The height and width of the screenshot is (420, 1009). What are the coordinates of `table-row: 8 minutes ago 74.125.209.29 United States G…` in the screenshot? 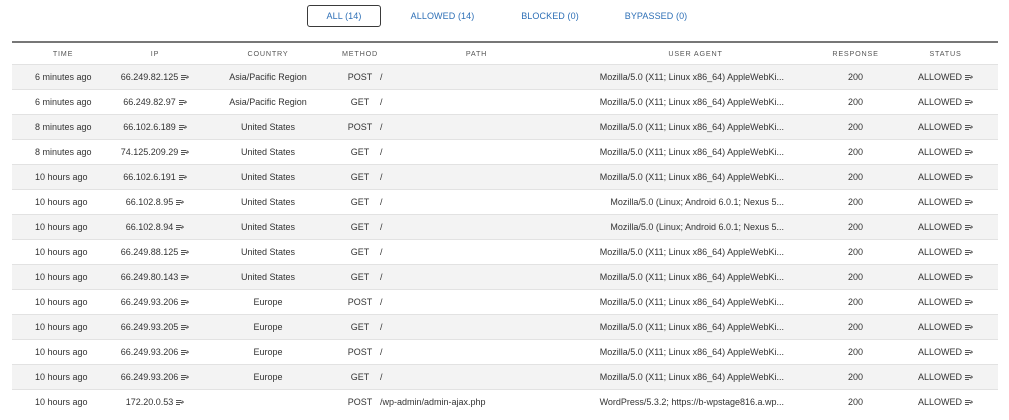 It's located at (505, 152).